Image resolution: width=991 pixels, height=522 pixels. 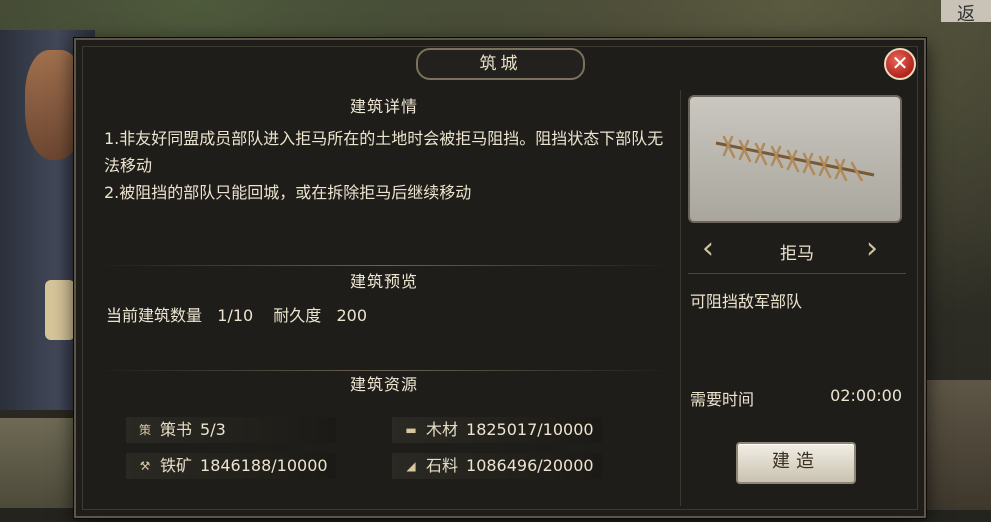 I want to click on stone-icon: ◢, so click(x=411, y=466).